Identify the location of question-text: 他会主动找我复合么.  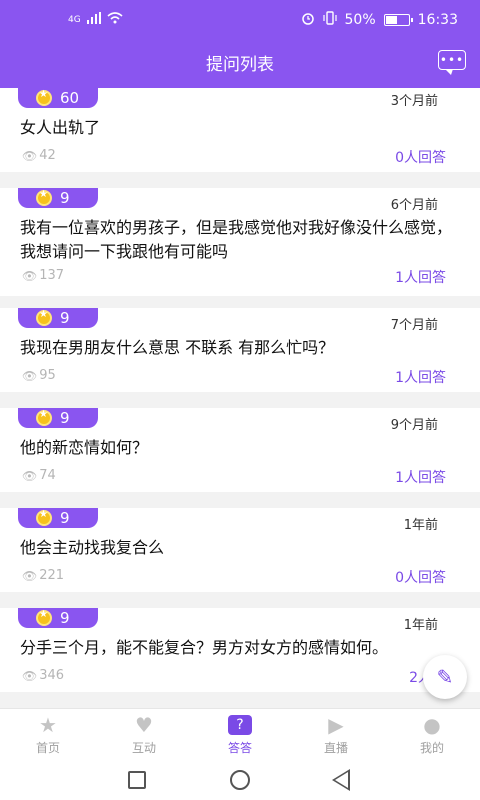
(240, 548).